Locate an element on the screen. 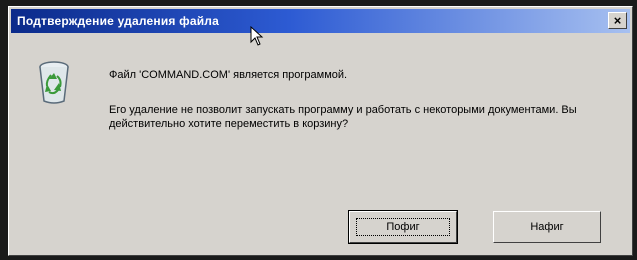  dialog-title: Подтверждение удаления файла is located at coordinates (118, 21).